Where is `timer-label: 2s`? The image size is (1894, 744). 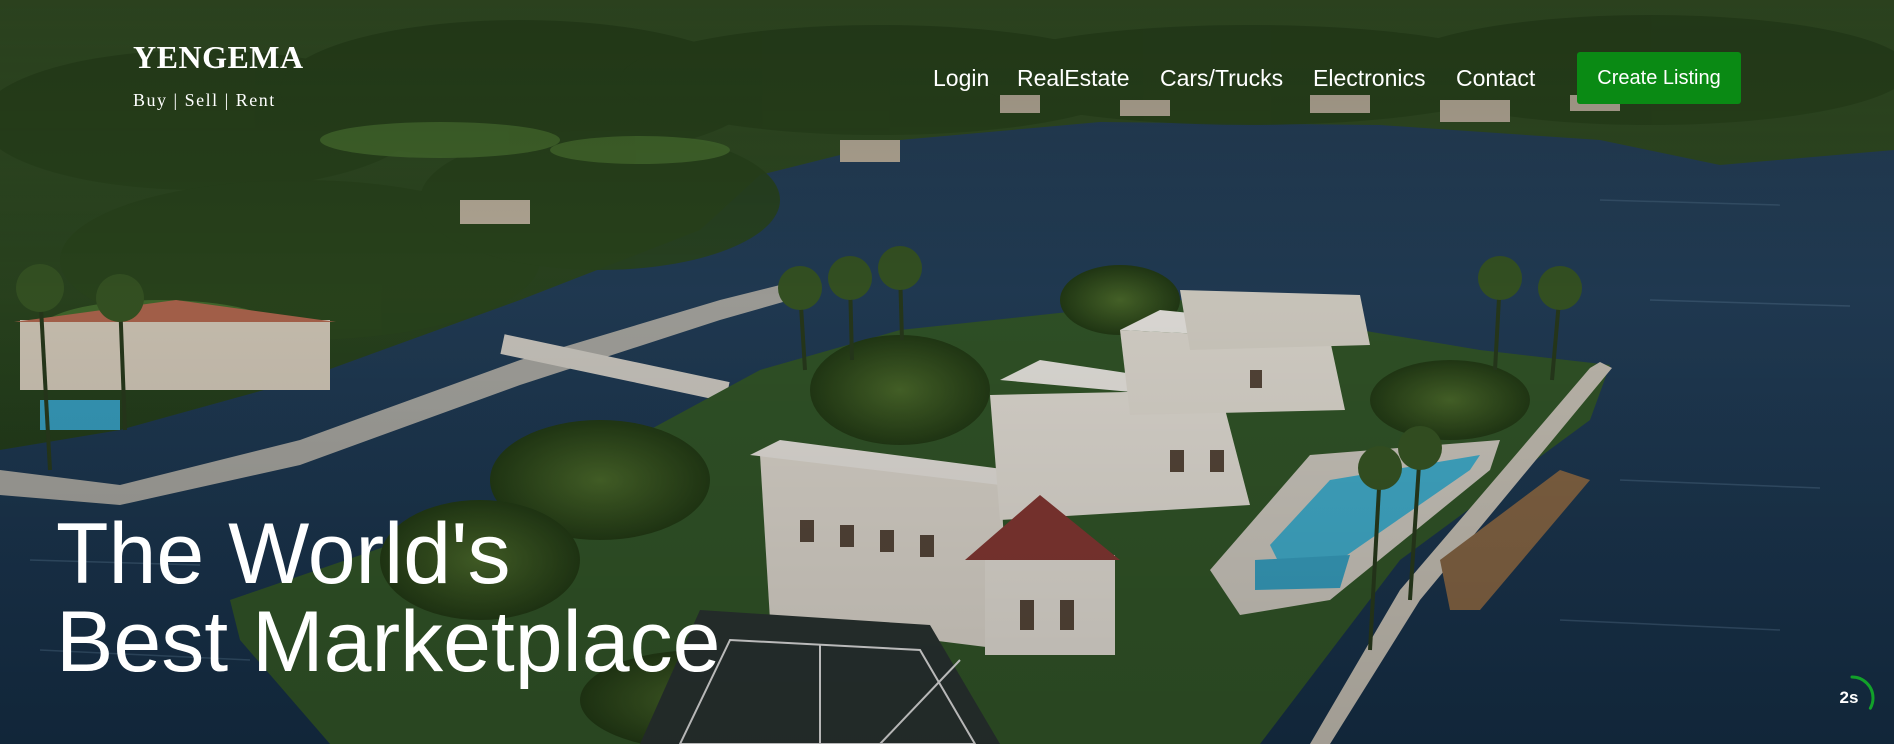 timer-label: 2s is located at coordinates (1849, 697).